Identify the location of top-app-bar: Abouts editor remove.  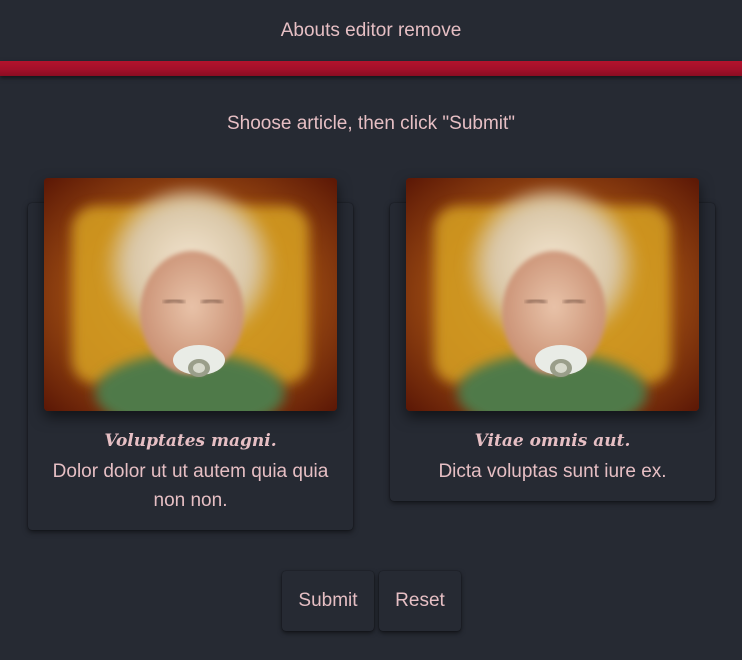
(371, 30).